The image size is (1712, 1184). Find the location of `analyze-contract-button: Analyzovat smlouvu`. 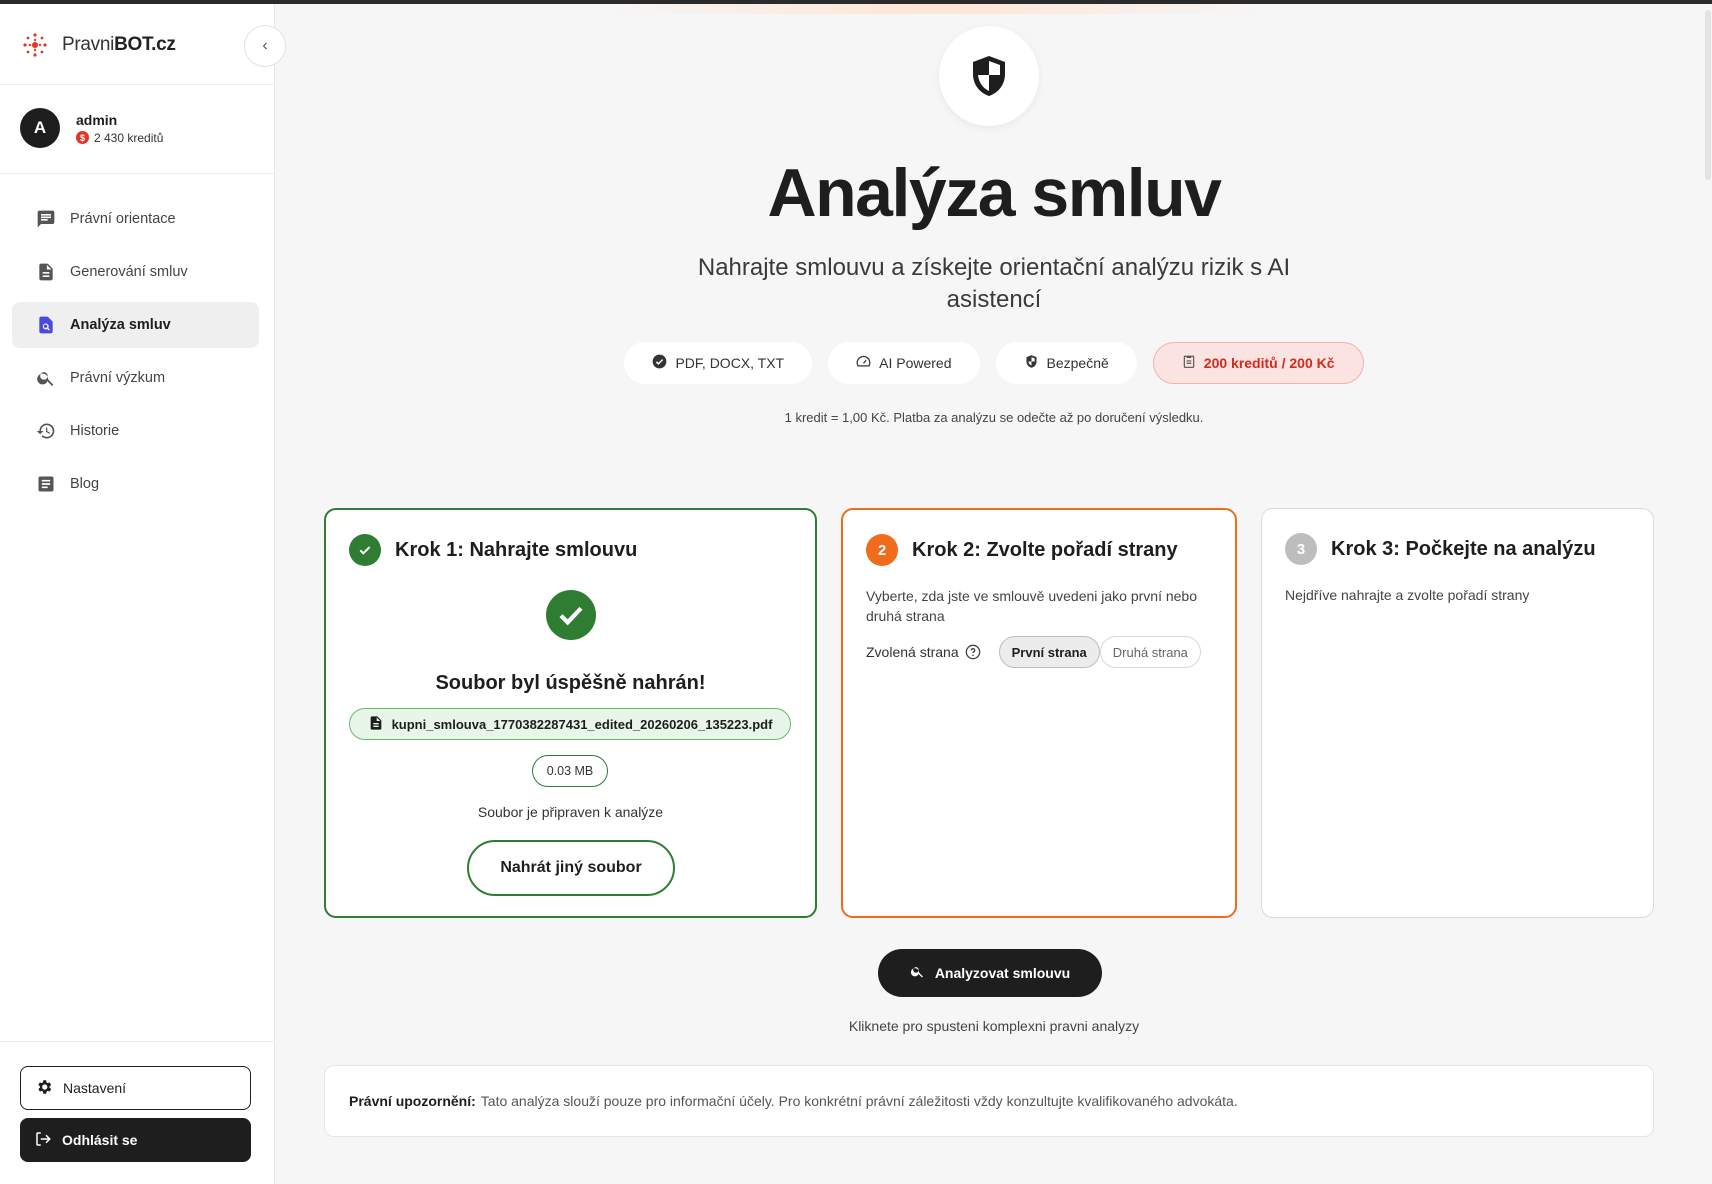

analyze-contract-button: Analyzovat smlouvu is located at coordinates (990, 973).